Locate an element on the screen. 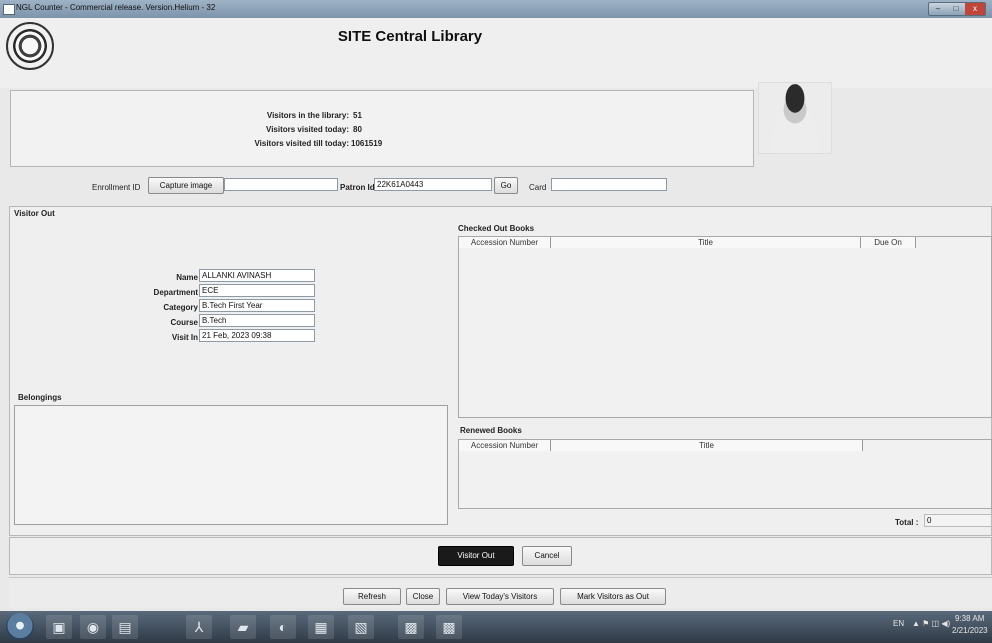 This screenshot has height=643, width=992. column-header: Due On is located at coordinates (888, 242).